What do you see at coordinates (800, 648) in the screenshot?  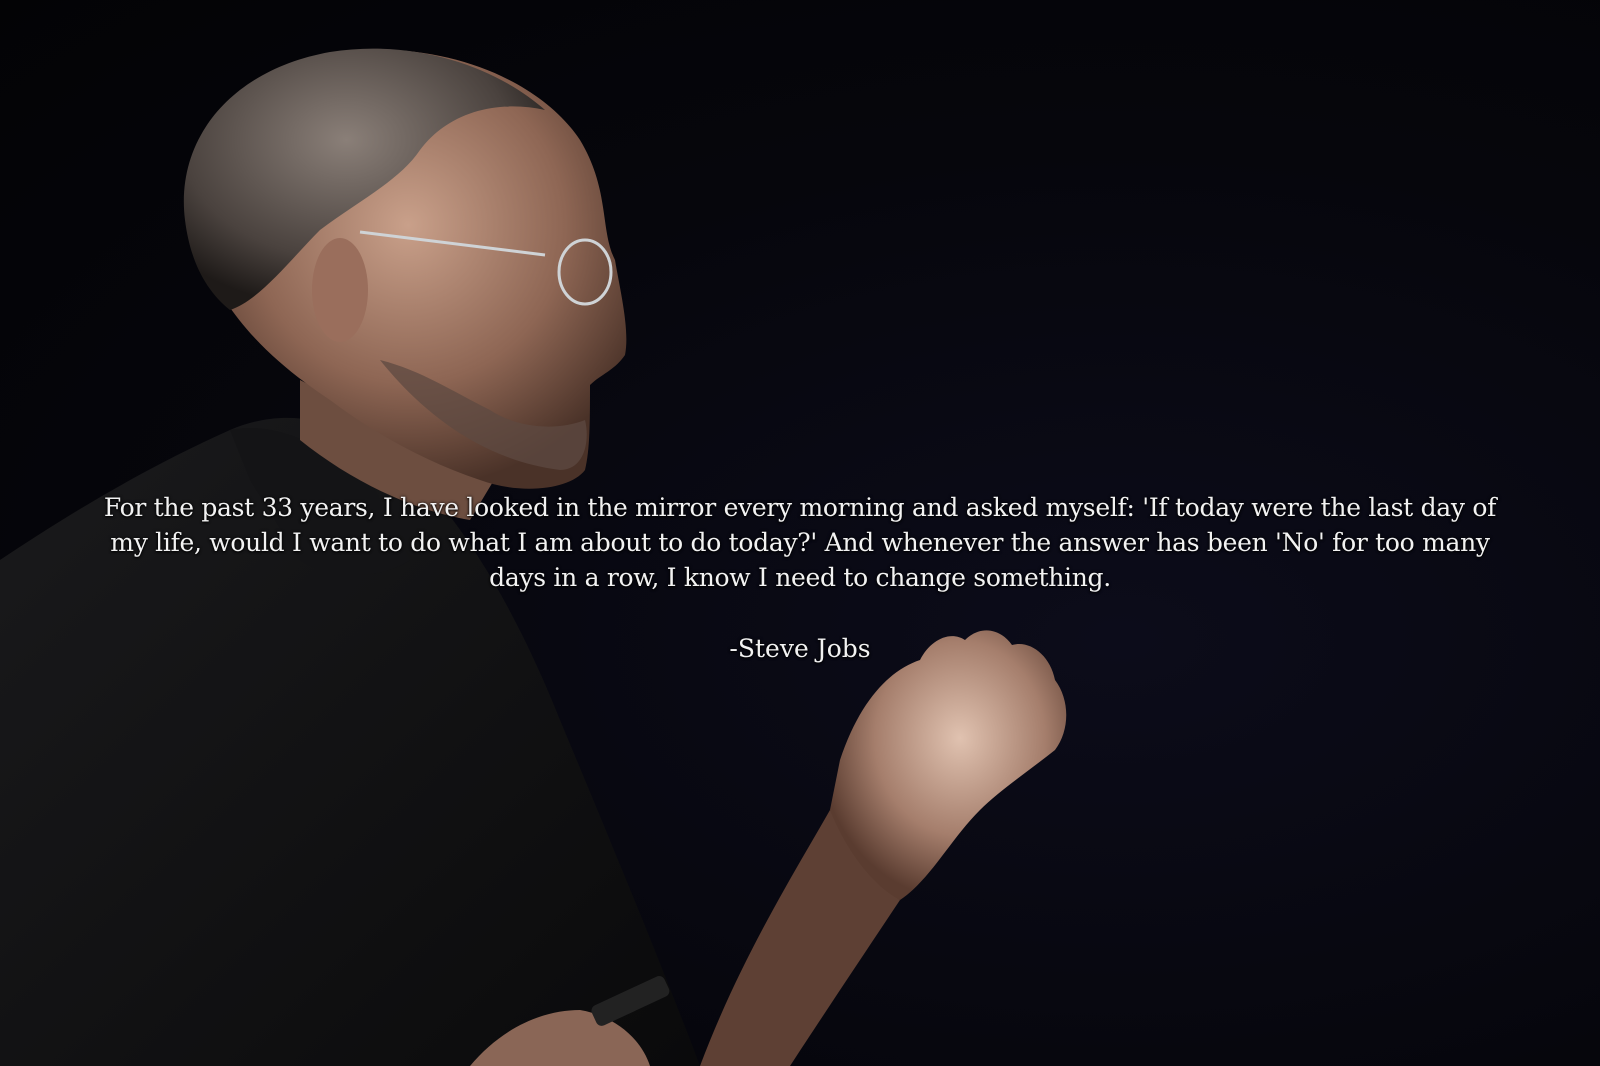 I see `quote-attribution: -Steve Jobs` at bounding box center [800, 648].